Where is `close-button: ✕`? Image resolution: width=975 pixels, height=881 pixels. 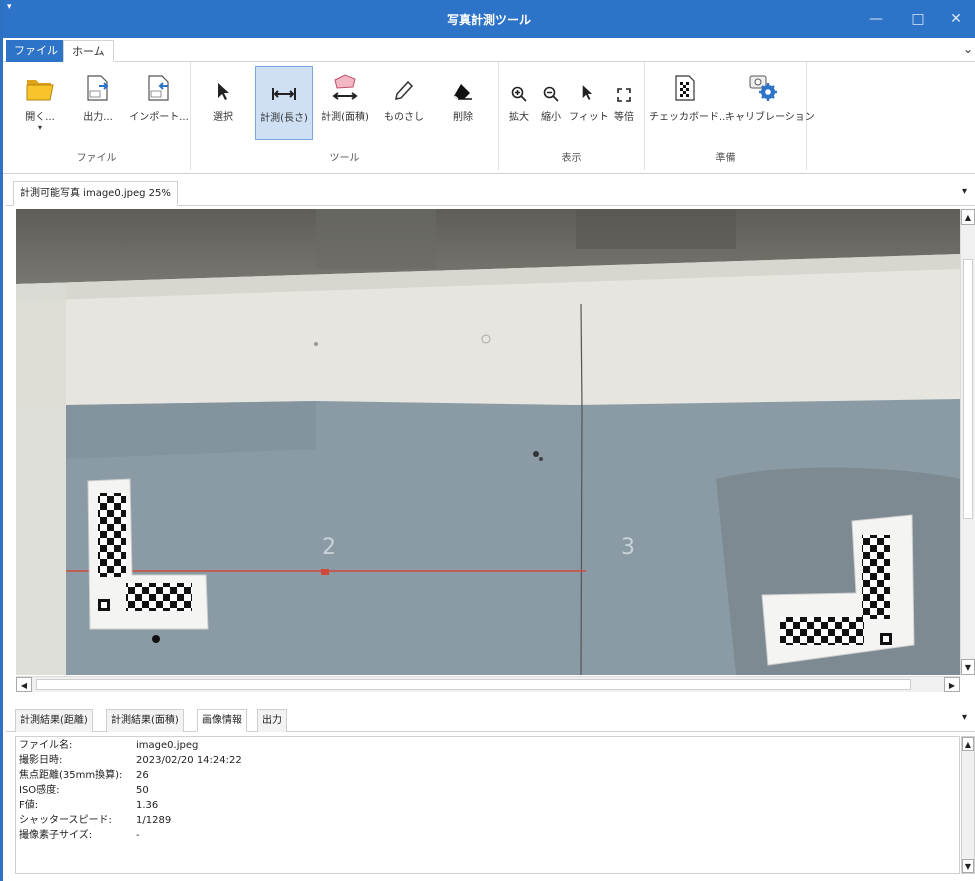 close-button: ✕ is located at coordinates (956, 19).